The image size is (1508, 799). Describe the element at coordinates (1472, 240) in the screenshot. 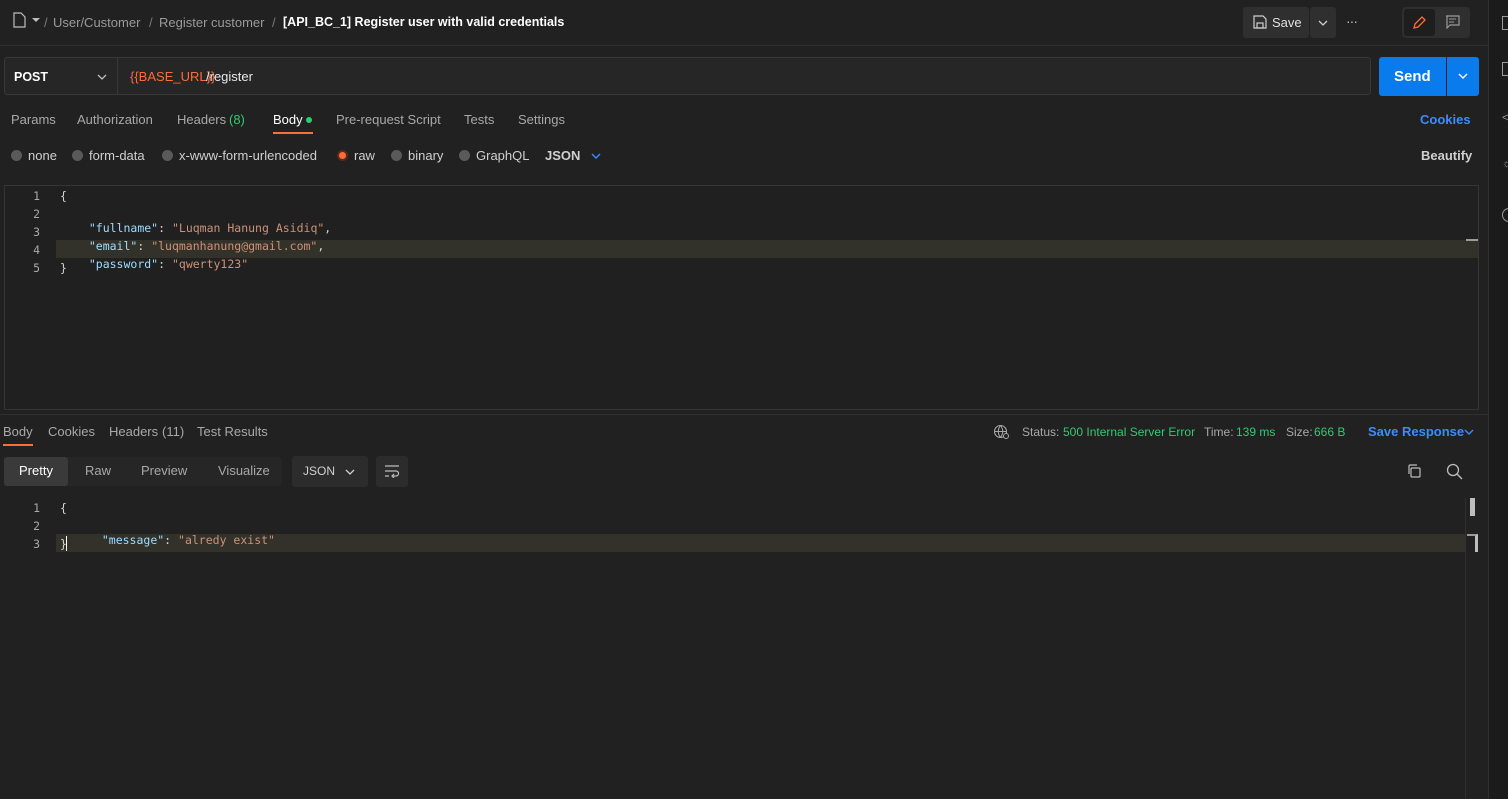

I see `editor-scroll-marker` at that location.